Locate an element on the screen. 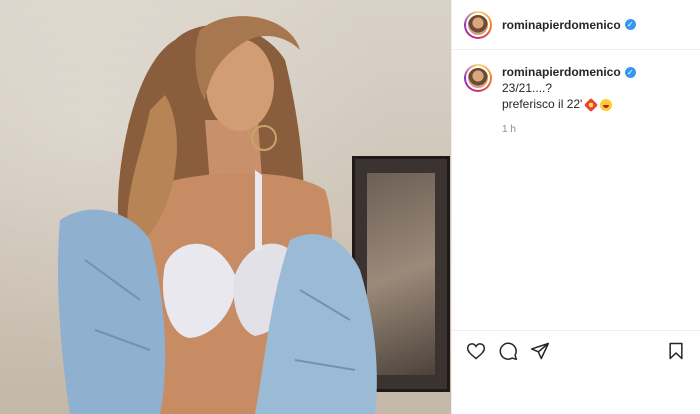 The image size is (700, 414). verified-badge-icon: ✓ is located at coordinates (630, 24).